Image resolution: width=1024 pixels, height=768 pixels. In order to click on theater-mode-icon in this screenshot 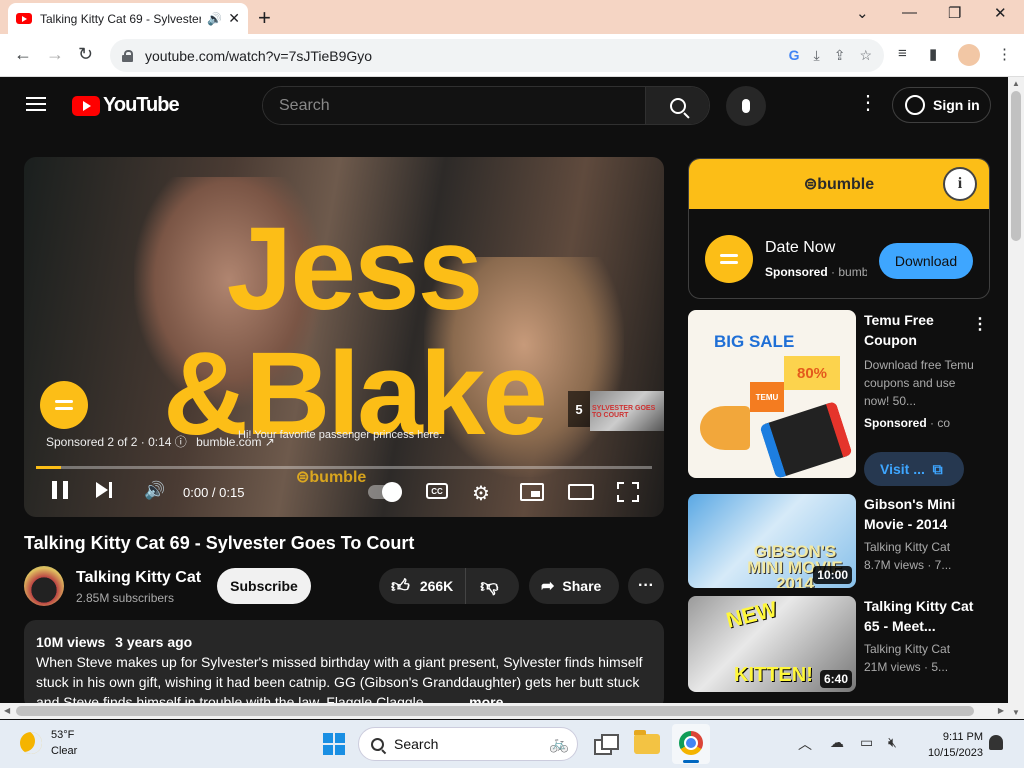, I will do `click(581, 492)`.